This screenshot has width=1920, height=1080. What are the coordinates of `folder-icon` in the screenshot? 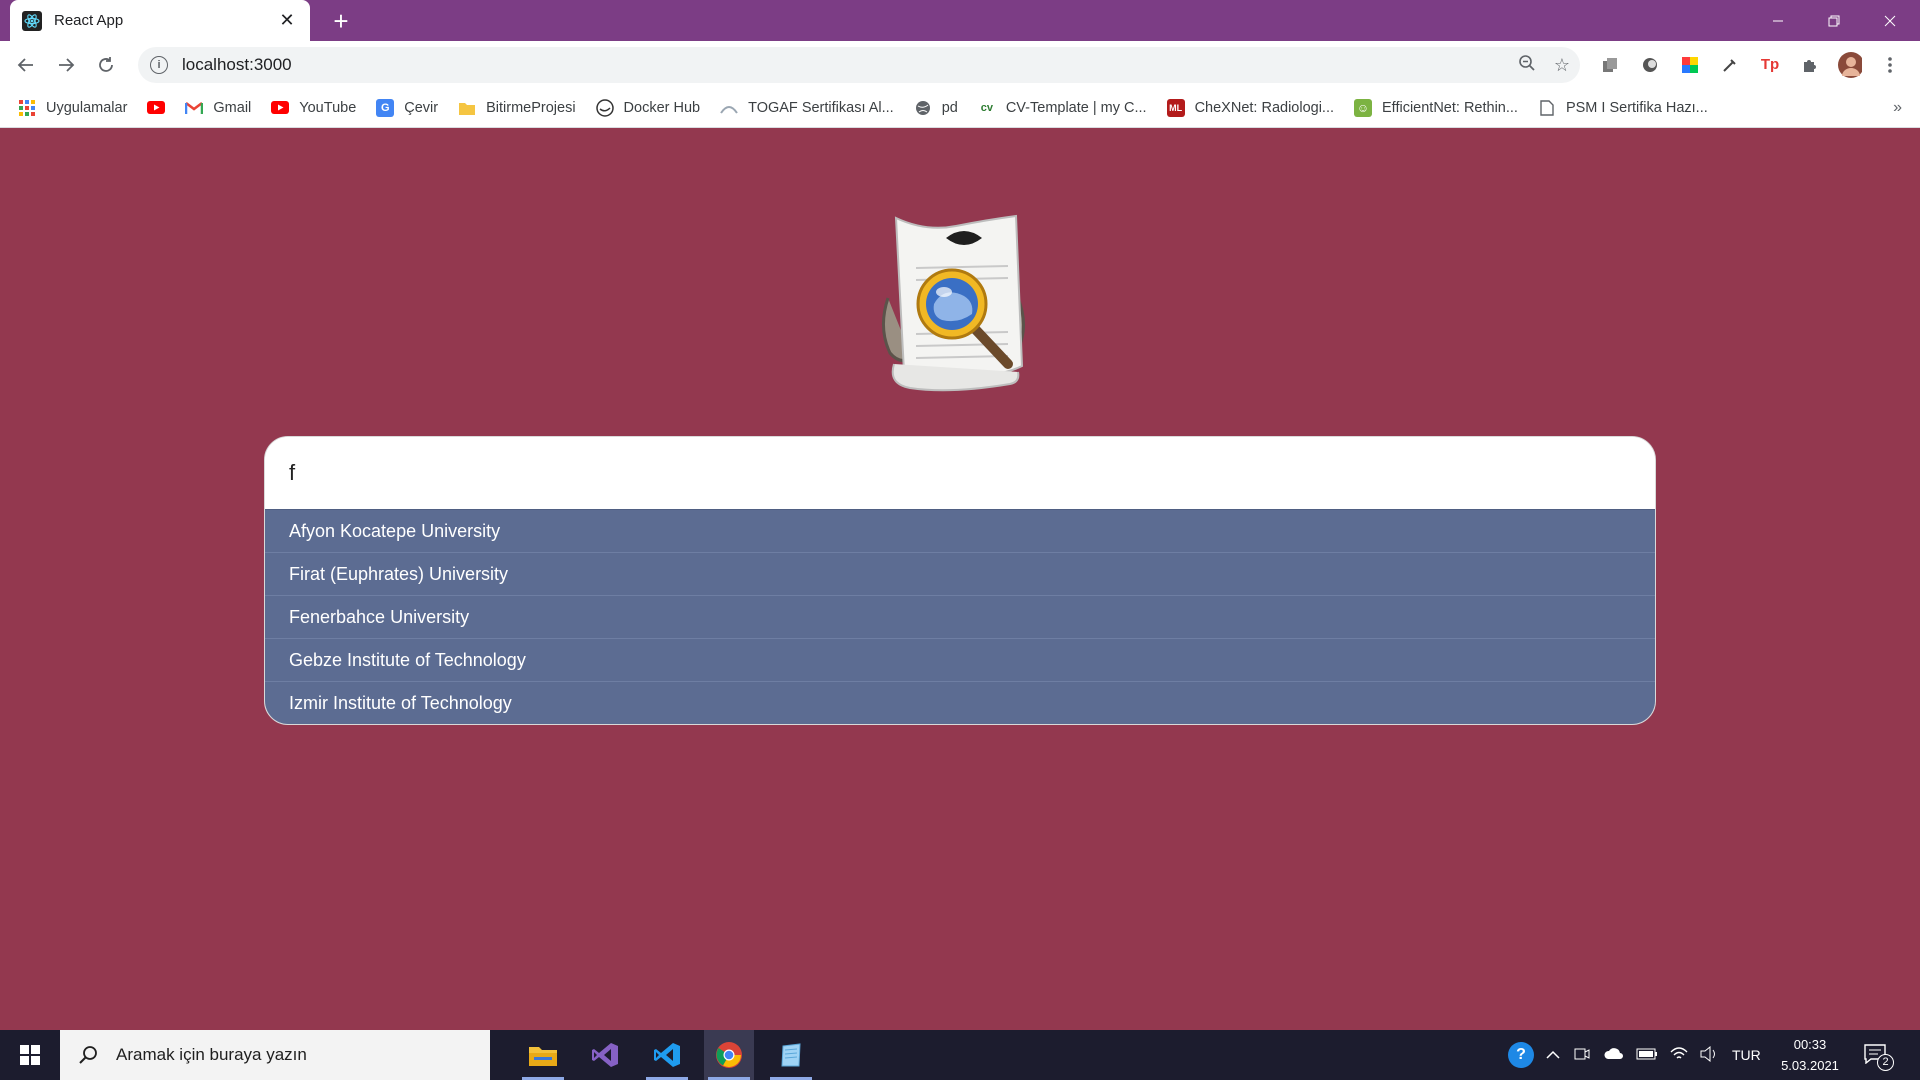 It's located at (467, 108).